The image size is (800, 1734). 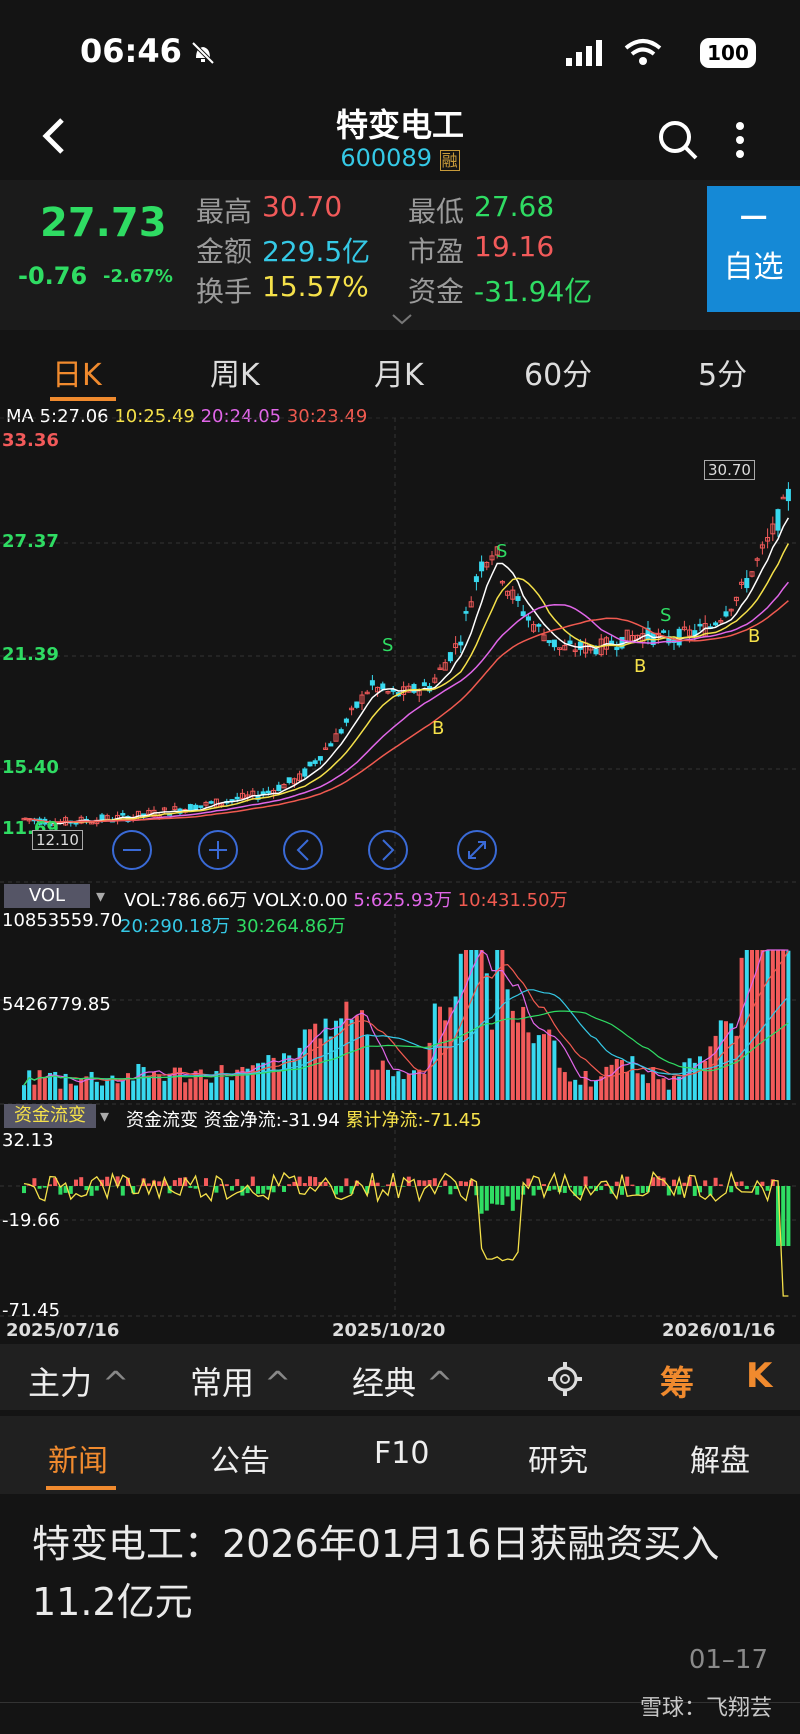 I want to click on k-button: K, so click(x=759, y=1376).